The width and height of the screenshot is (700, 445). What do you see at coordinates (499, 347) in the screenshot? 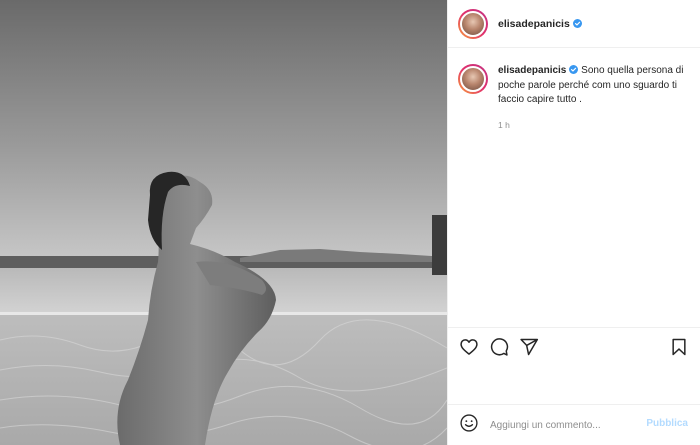
I see `comment-icon` at bounding box center [499, 347].